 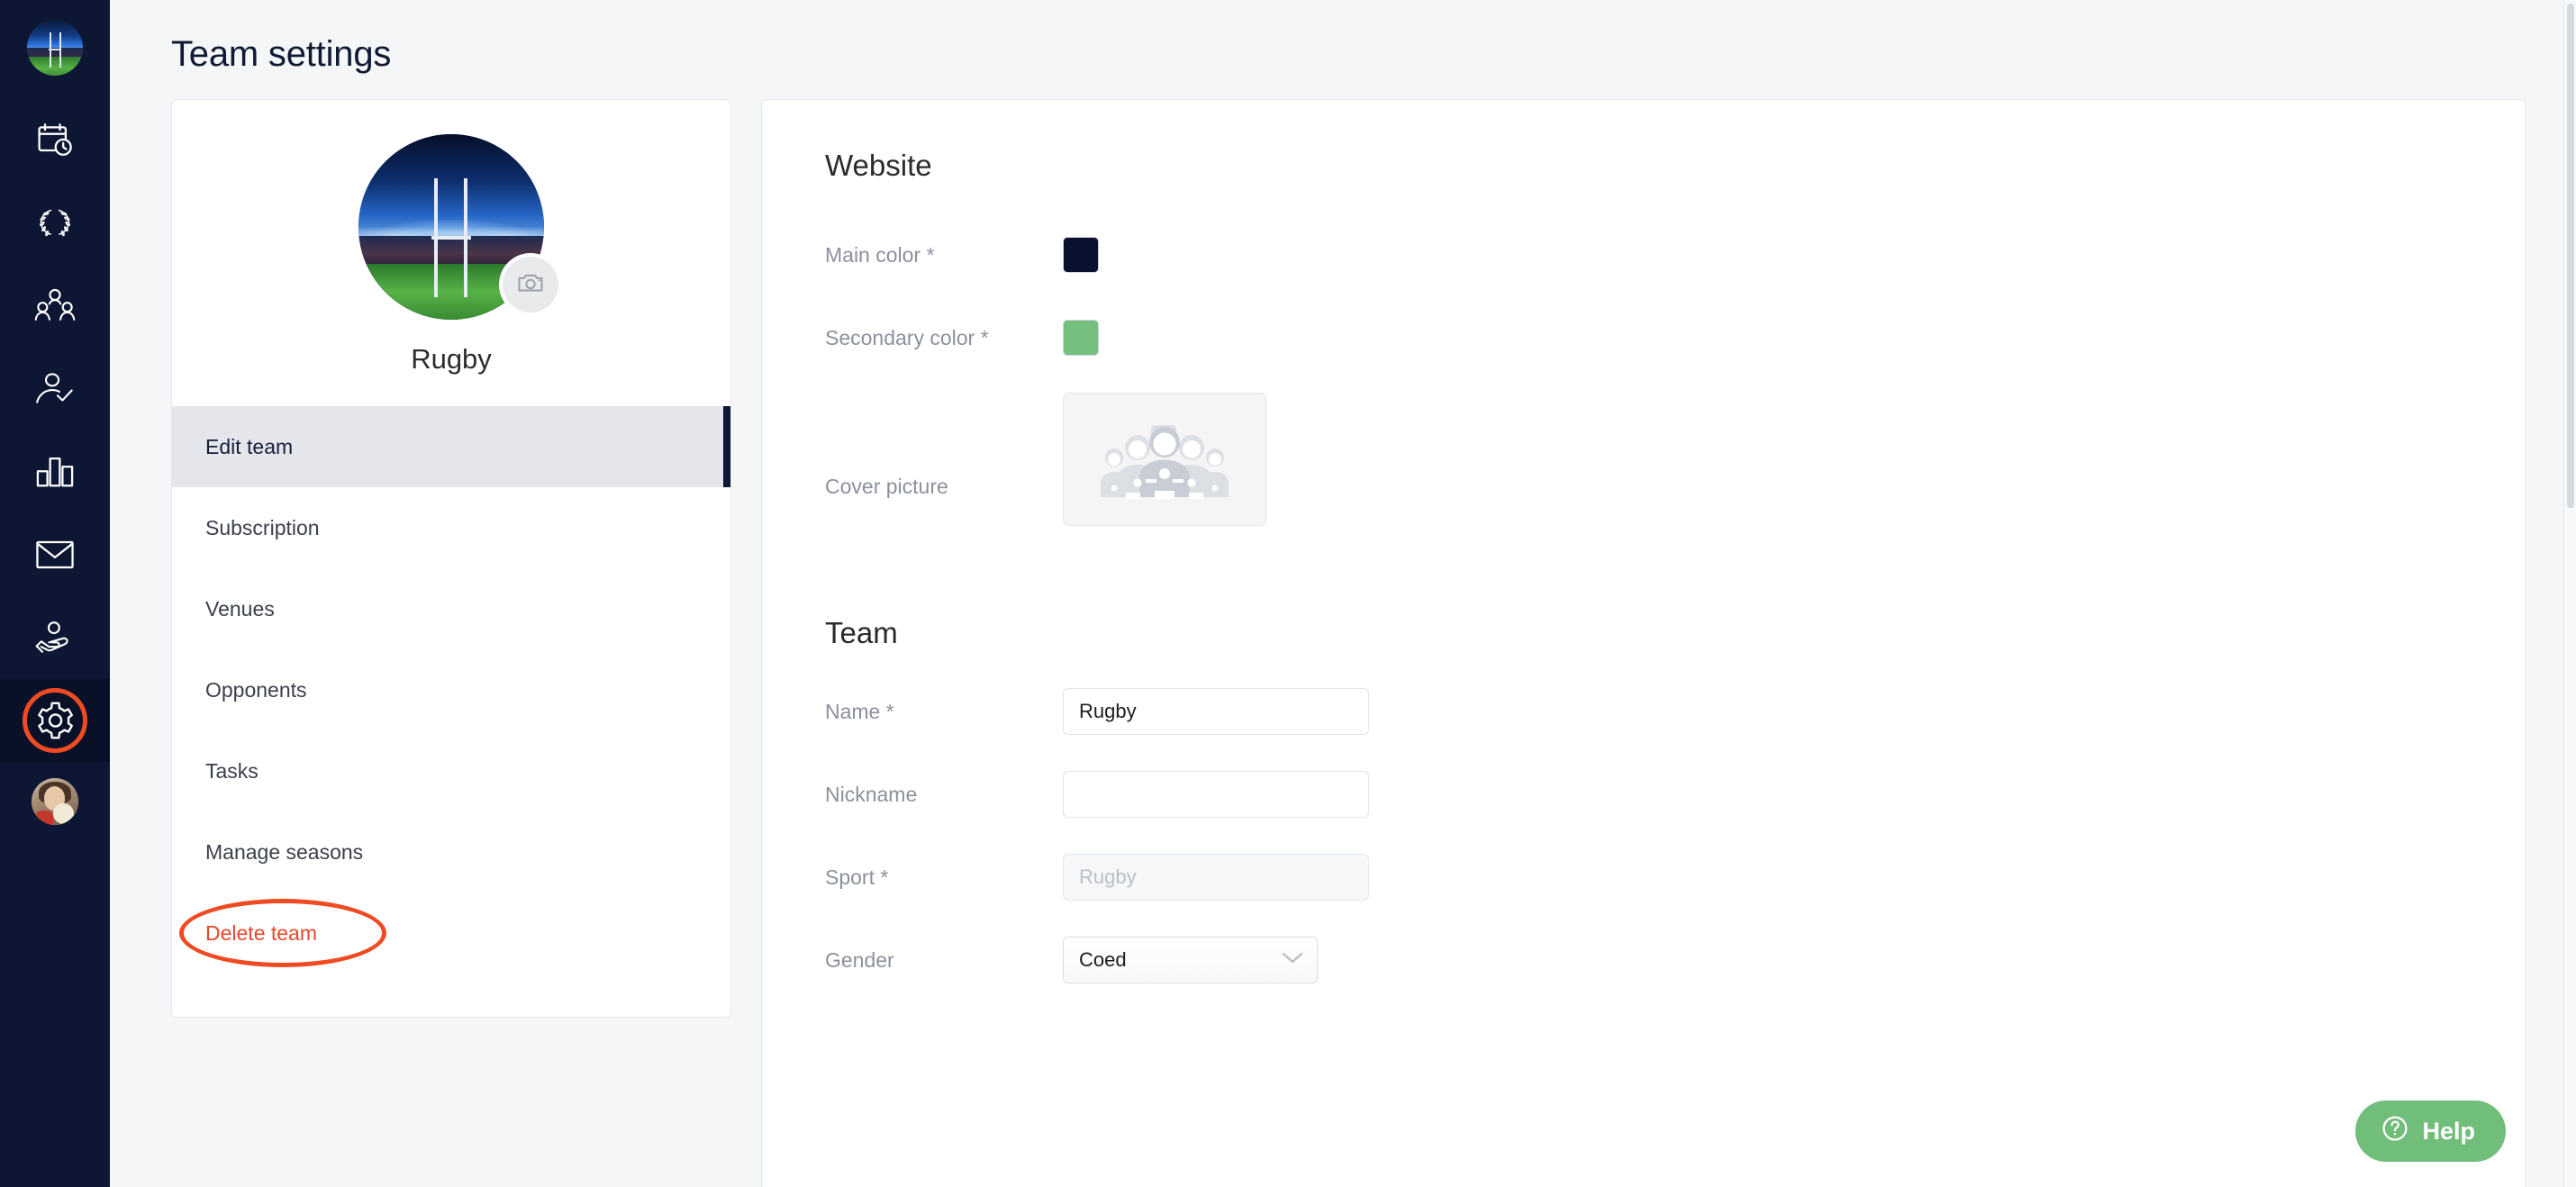 I want to click on brand-logo, so click(x=55, y=48).